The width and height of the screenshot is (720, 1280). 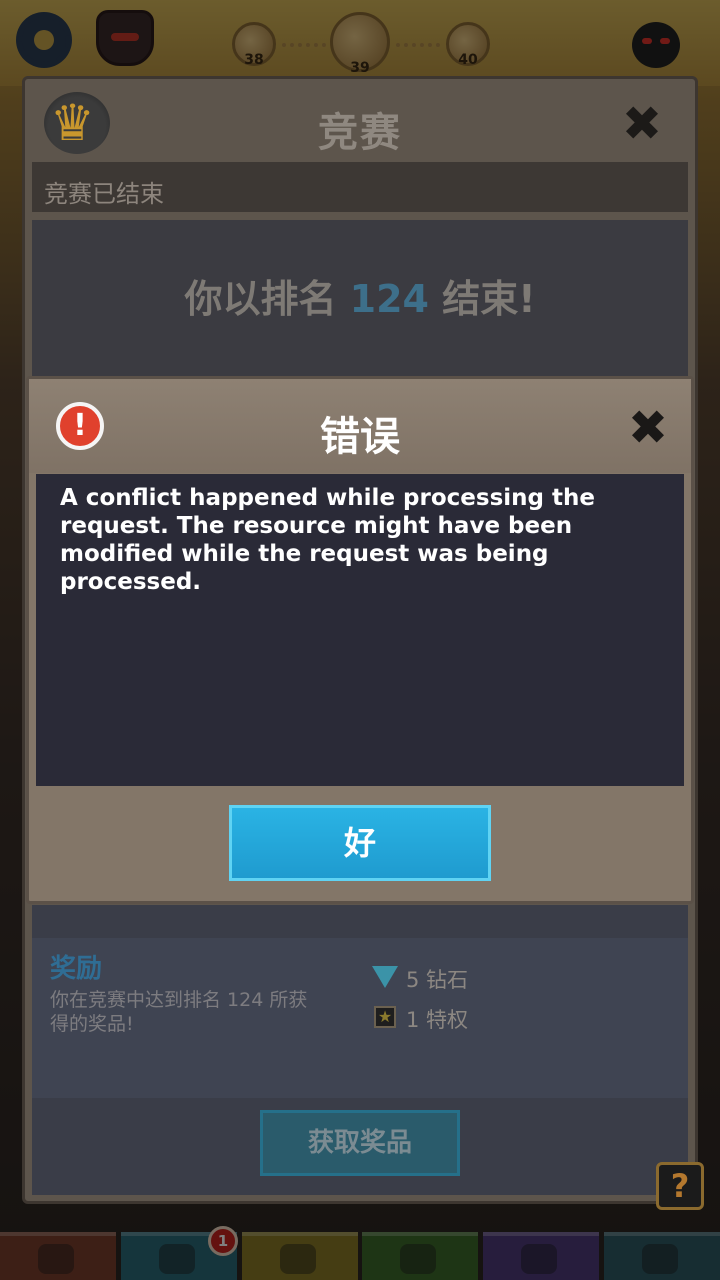 I want to click on alert-icon: !, so click(x=80, y=426).